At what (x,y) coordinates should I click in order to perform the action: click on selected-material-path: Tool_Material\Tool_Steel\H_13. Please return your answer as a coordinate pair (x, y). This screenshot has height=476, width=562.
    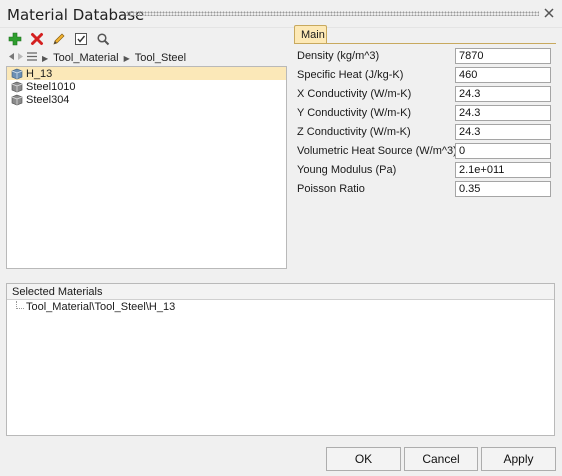
    Looking at the image, I should click on (101, 307).